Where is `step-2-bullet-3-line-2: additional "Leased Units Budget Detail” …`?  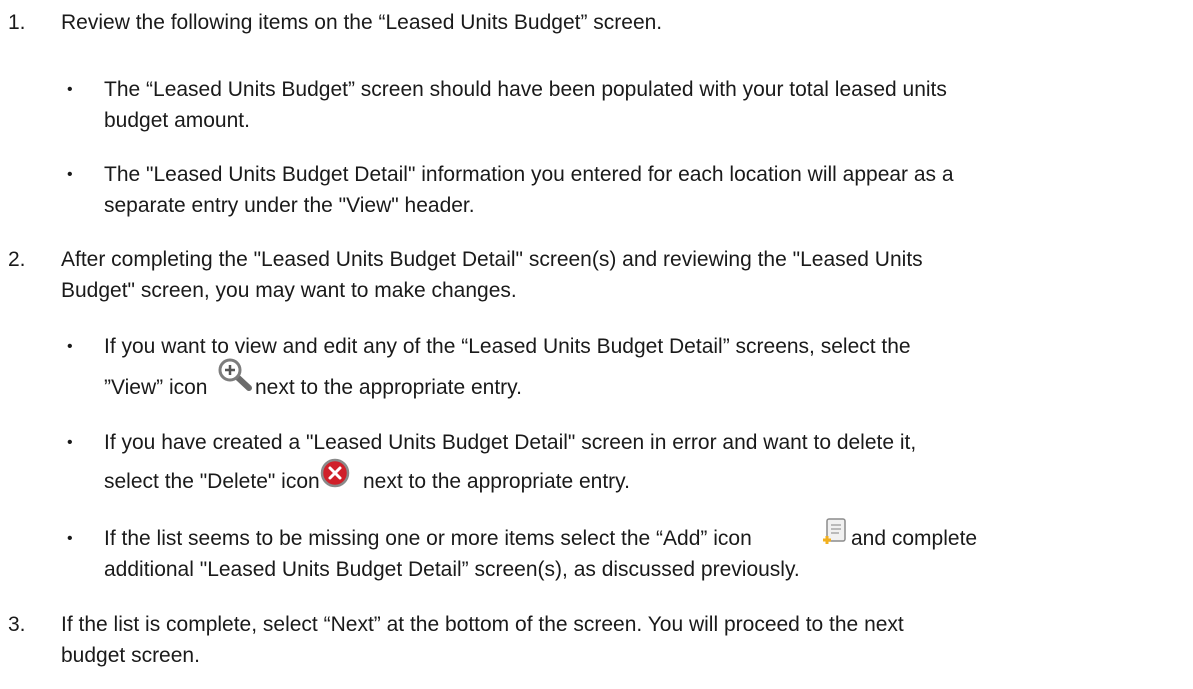
step-2-bullet-3-line-2: additional "Leased Units Budget Detail” … is located at coordinates (452, 569).